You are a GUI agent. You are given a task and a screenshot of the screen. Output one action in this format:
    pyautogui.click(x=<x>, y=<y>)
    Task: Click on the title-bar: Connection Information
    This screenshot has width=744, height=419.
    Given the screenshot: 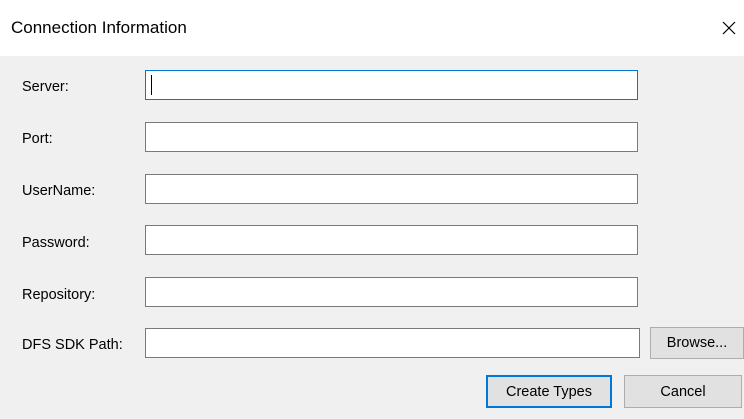 What is the action you would take?
    pyautogui.click(x=372, y=28)
    